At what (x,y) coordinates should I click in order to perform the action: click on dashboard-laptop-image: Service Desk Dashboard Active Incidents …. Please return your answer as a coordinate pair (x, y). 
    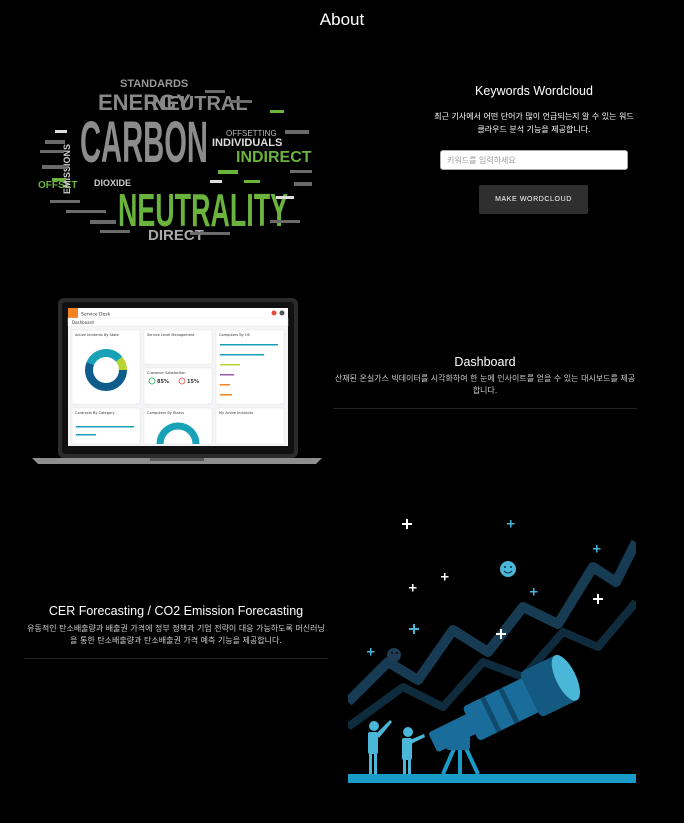
    Looking at the image, I should click on (177, 381).